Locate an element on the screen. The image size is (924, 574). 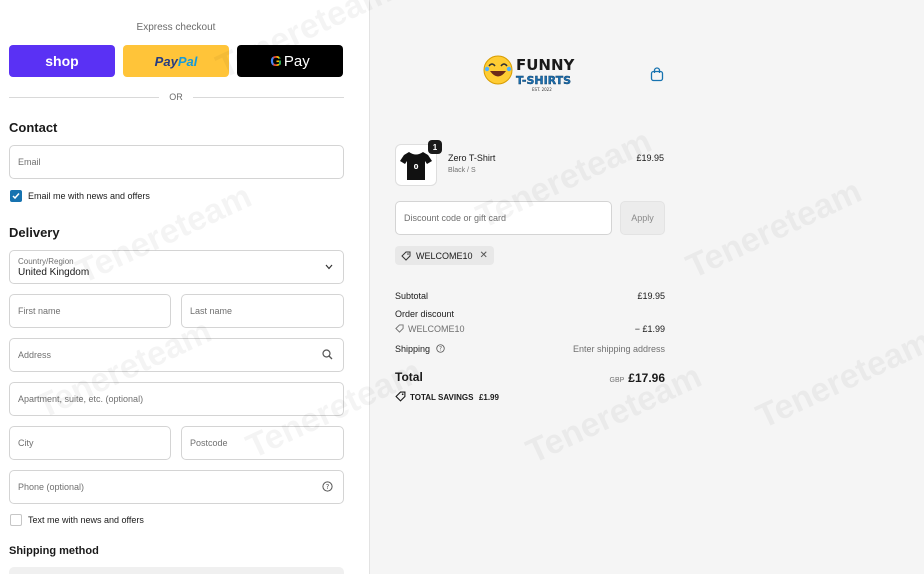
funny-tshirts-logo: FUNNY T-SHIRTS EST. 2022 is located at coordinates (531, 74).